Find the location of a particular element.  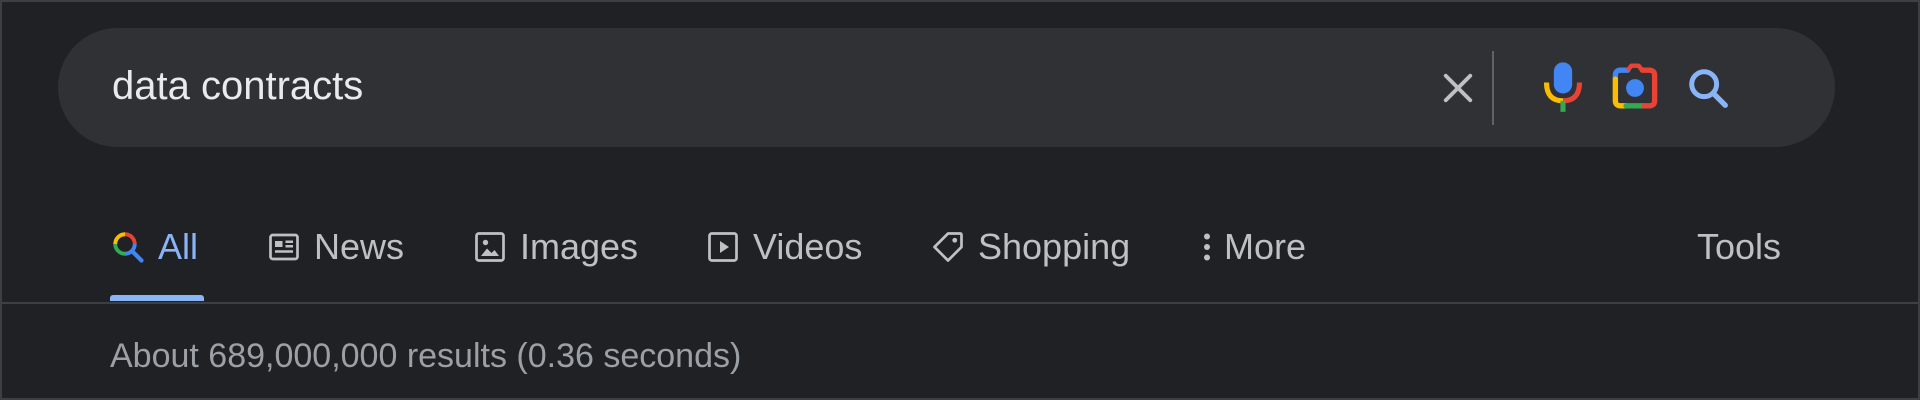

tag-icon is located at coordinates (948, 247).